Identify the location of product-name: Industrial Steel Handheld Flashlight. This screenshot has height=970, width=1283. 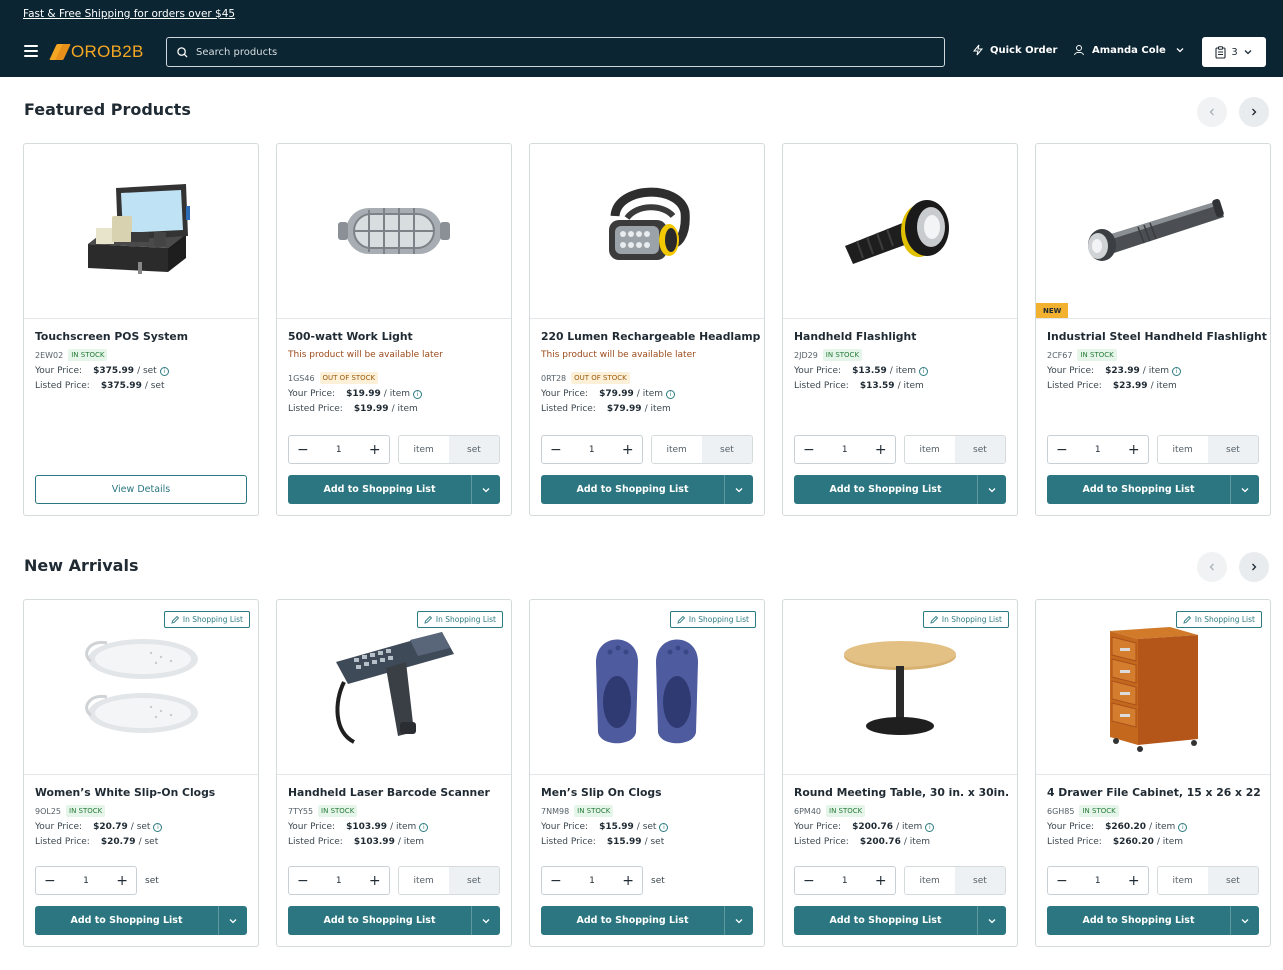
(1157, 336).